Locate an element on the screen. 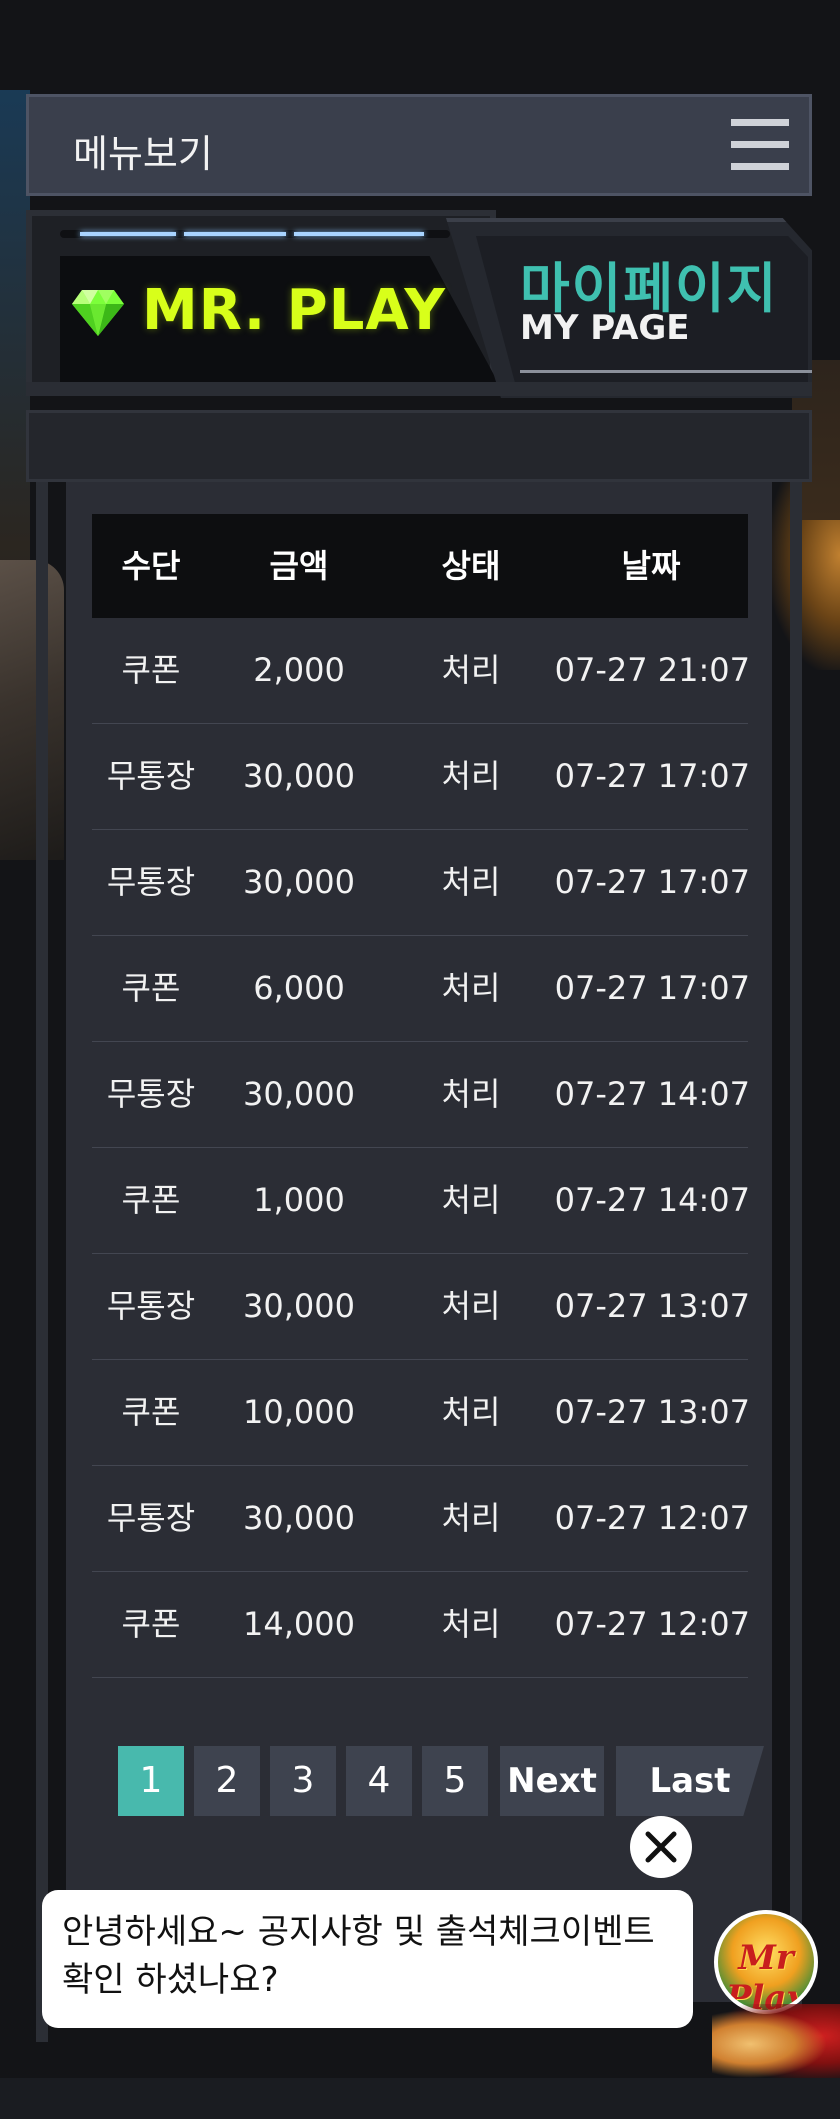 The image size is (840, 2119). page-title-en: MY PAGE is located at coordinates (605, 328).